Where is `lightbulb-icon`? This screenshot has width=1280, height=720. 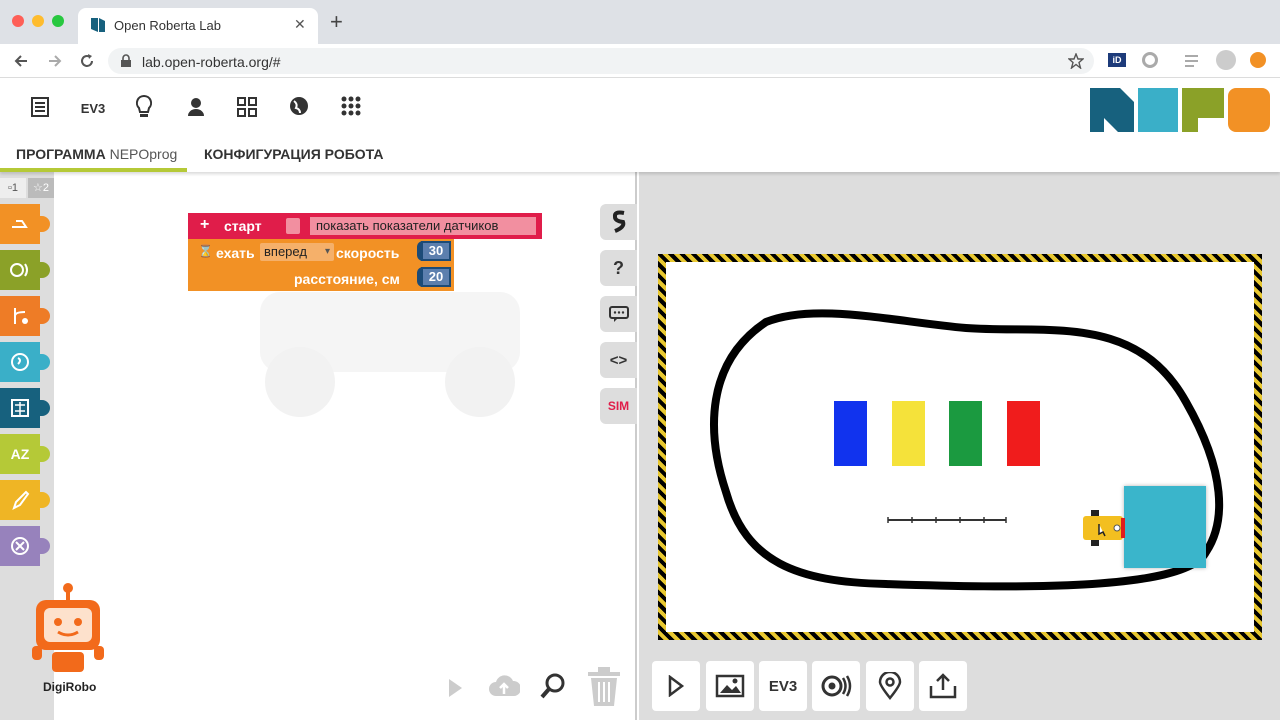 lightbulb-icon is located at coordinates (144, 107).